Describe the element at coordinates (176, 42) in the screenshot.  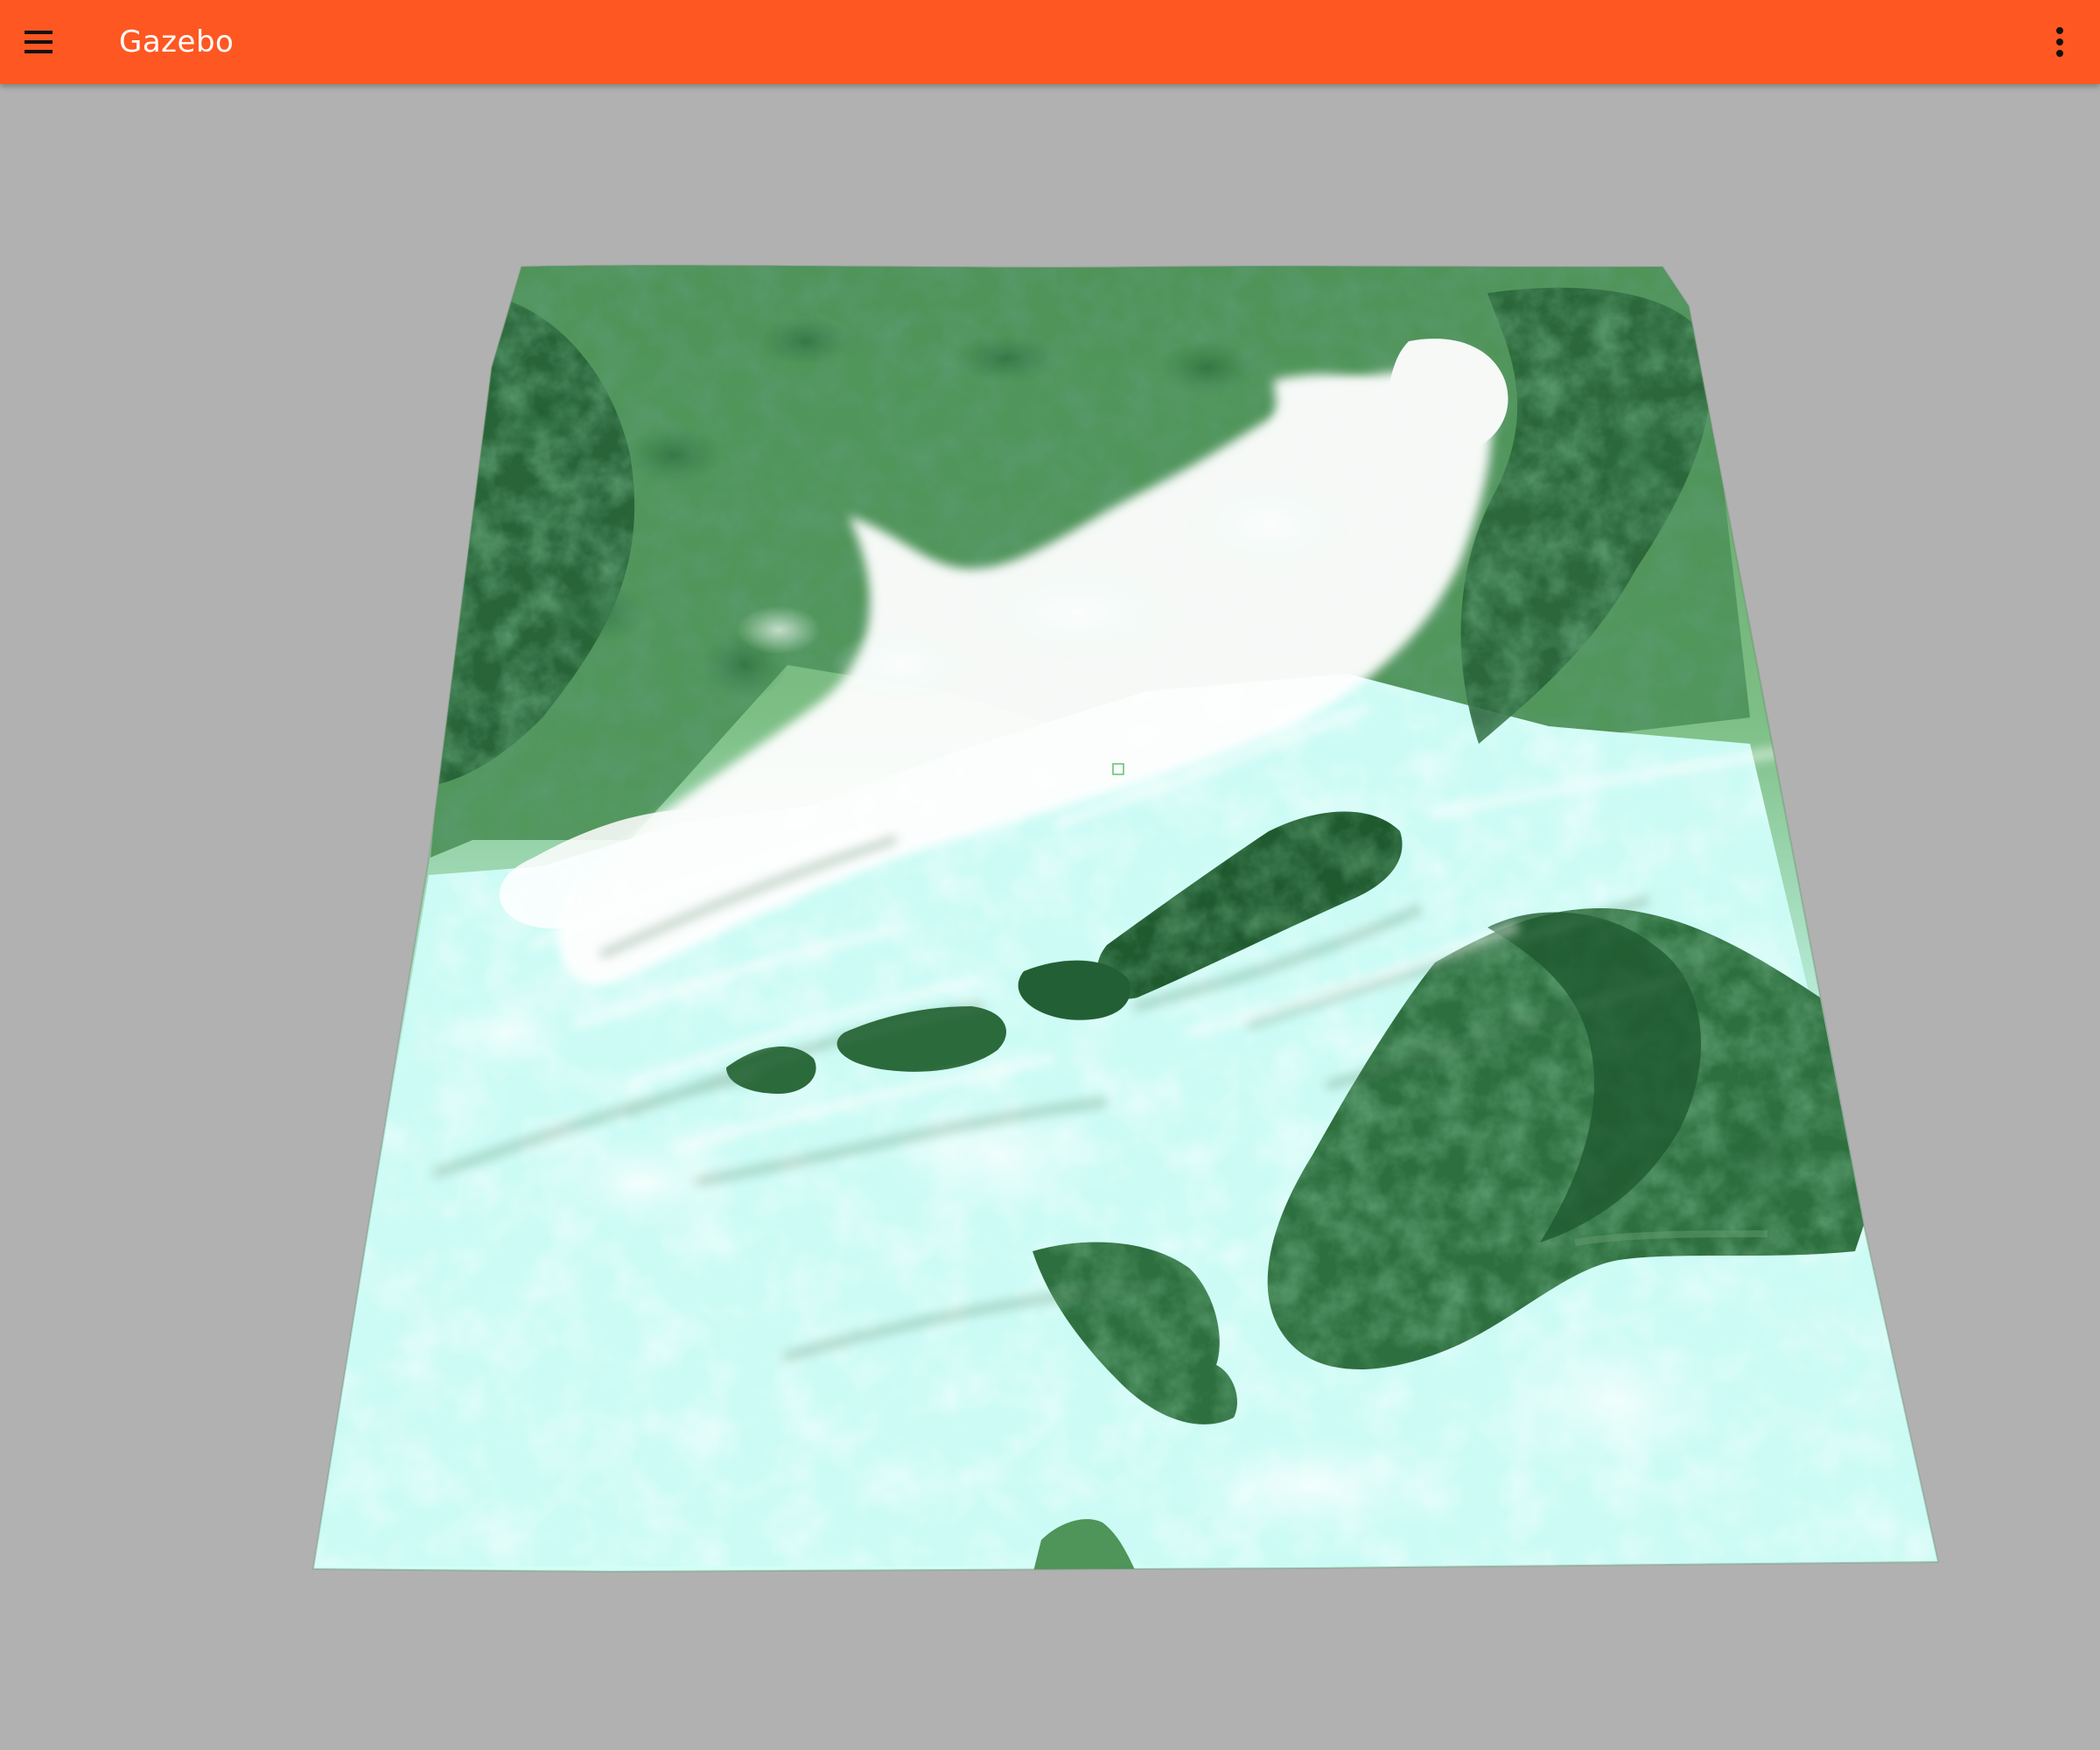
I see `app-title: Gazebo` at that location.